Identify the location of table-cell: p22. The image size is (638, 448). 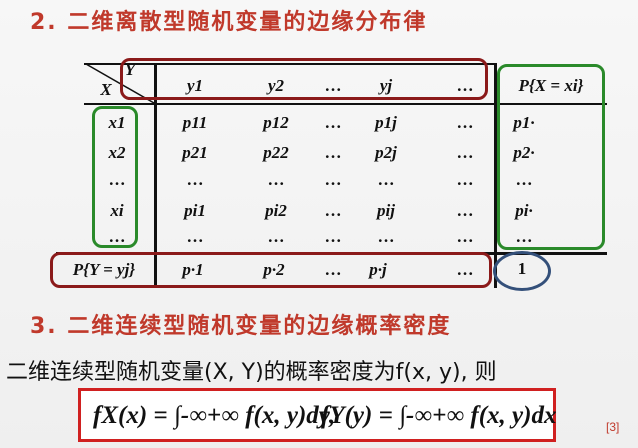
(276, 152).